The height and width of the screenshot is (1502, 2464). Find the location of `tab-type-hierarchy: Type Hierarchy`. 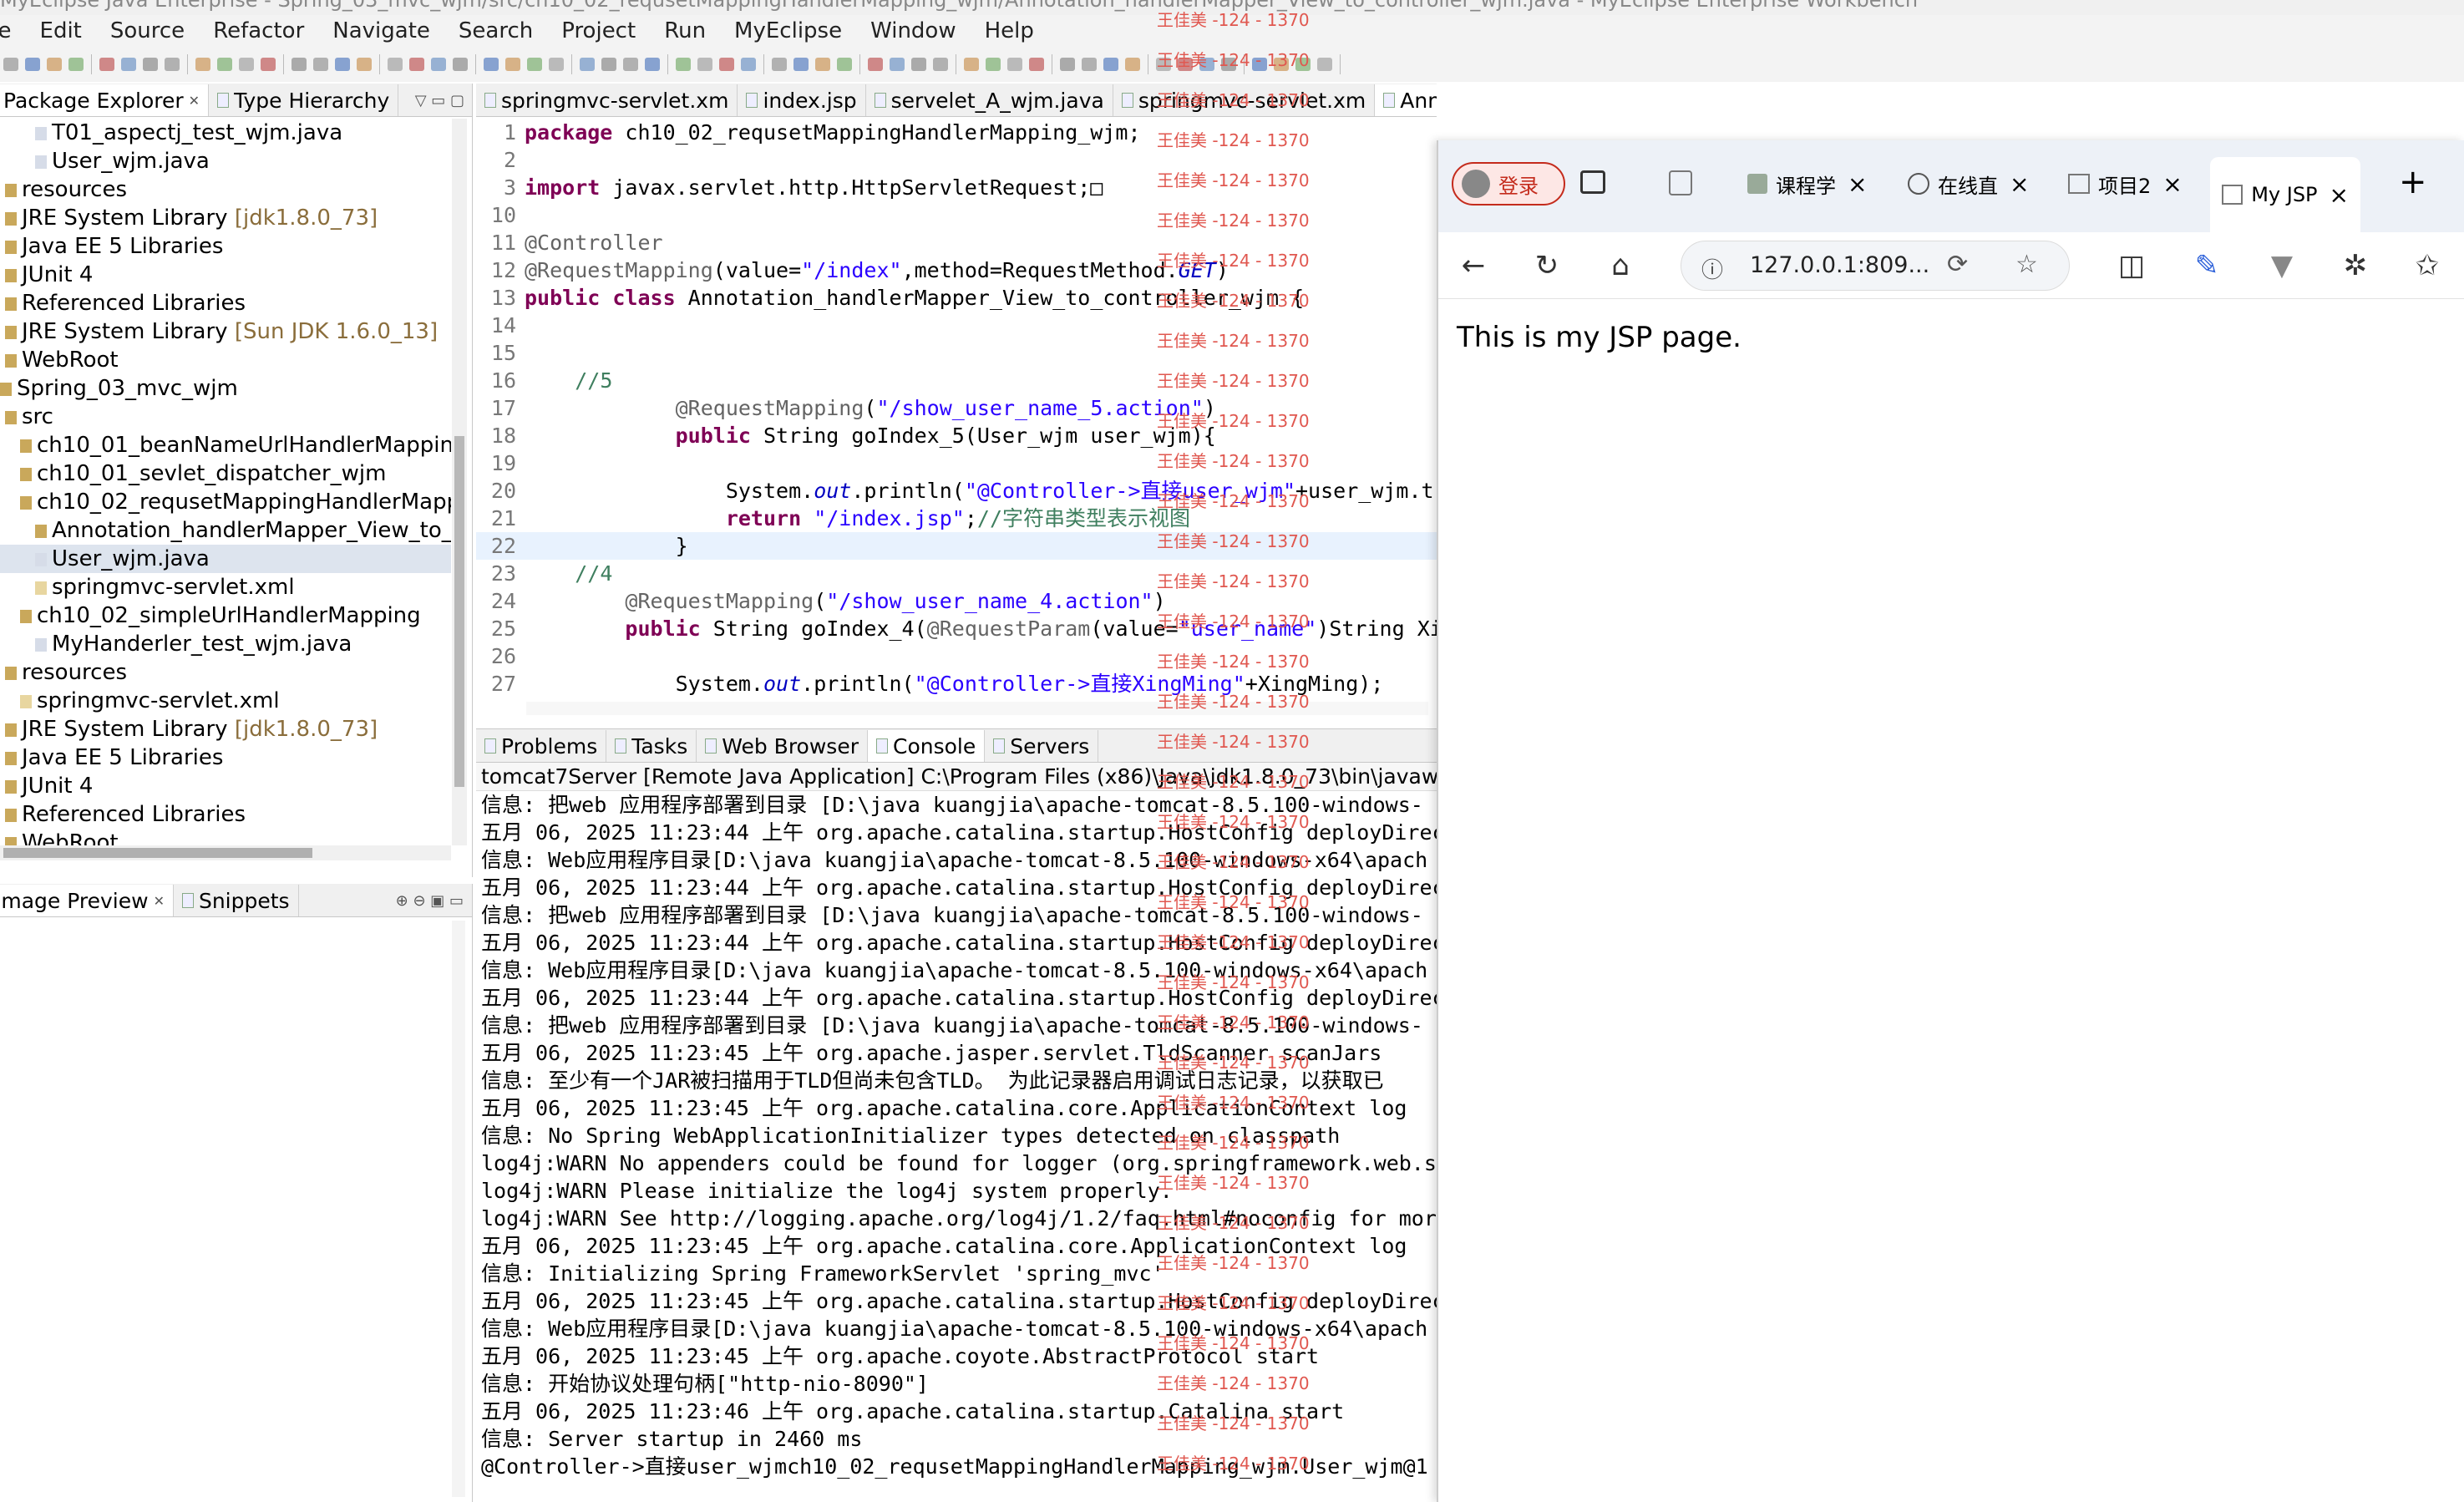

tab-type-hierarchy: Type Hierarchy is located at coordinates (304, 100).